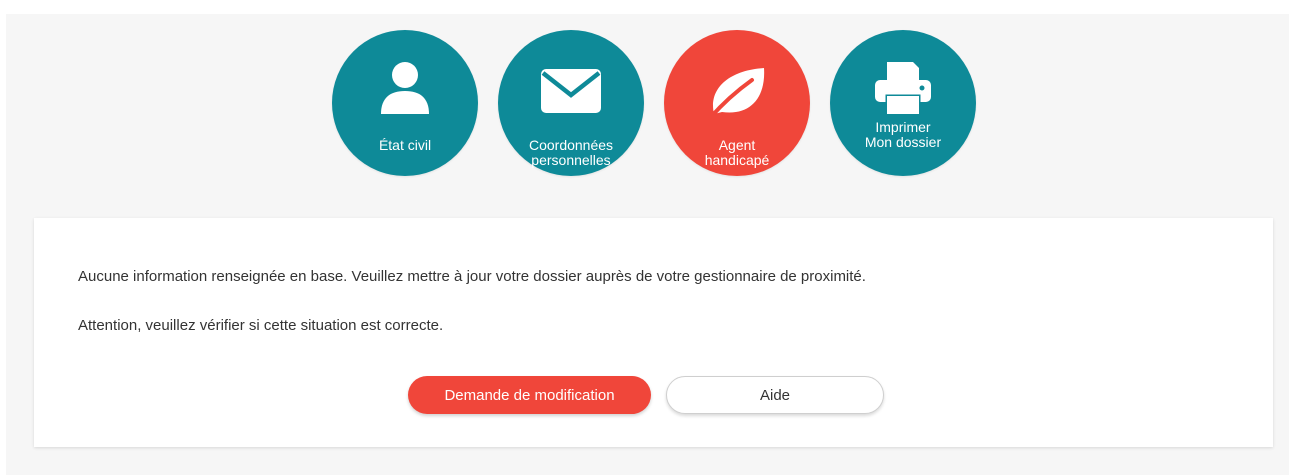 Image resolution: width=1289 pixels, height=475 pixels. What do you see at coordinates (737, 152) in the screenshot?
I see `nav-label: Agent handicapé` at bounding box center [737, 152].